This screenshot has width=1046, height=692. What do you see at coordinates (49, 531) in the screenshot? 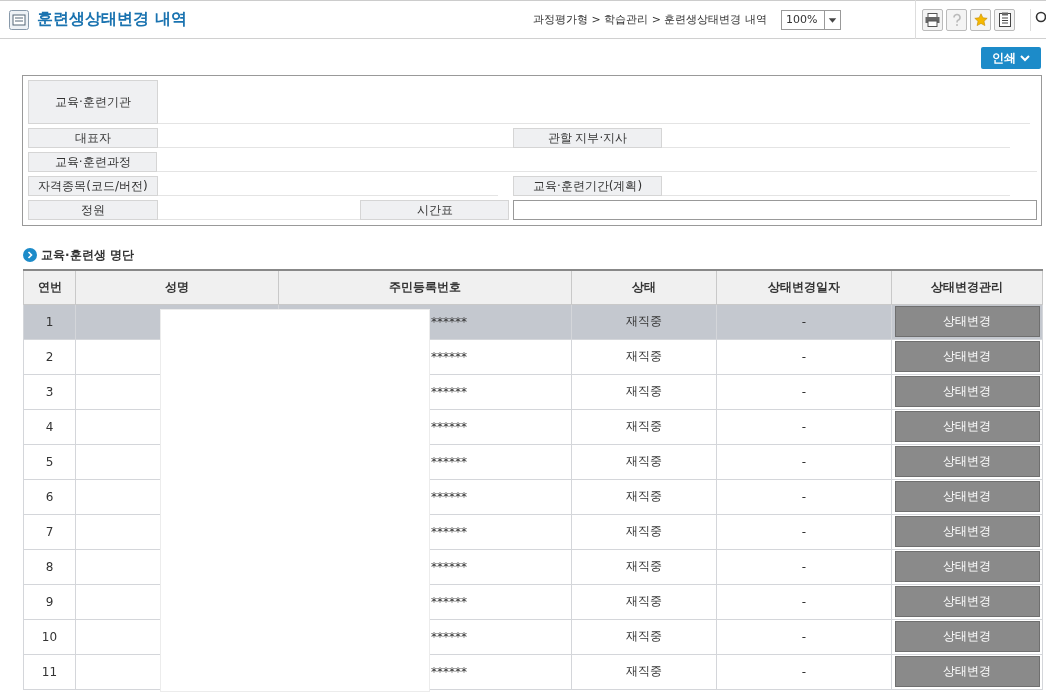
I see `table-cell: 7` at bounding box center [49, 531].